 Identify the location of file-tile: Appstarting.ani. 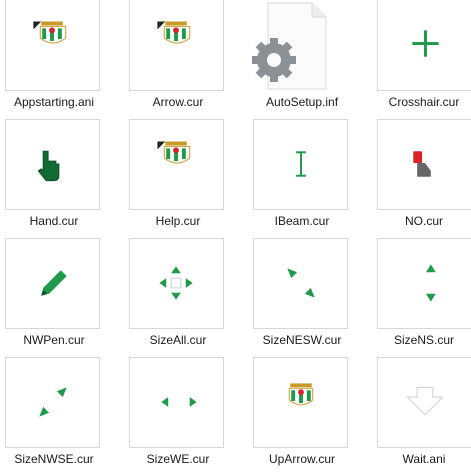
(59, 59).